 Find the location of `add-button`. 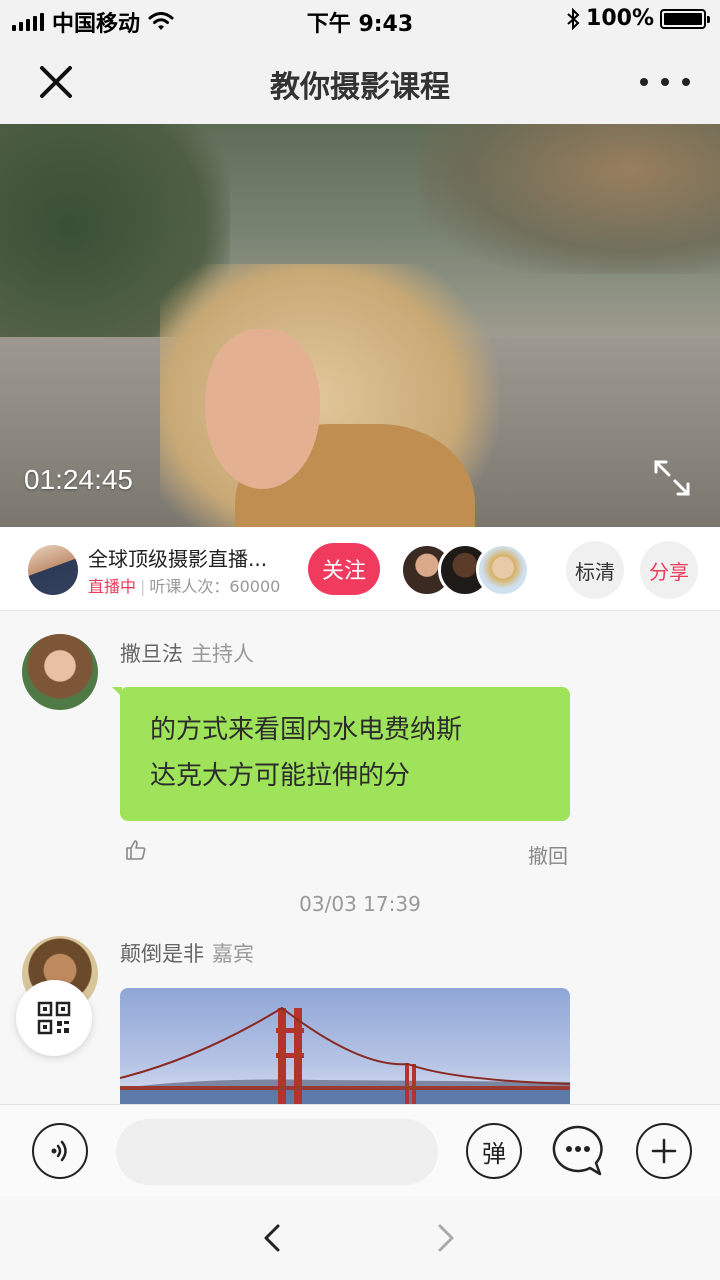

add-button is located at coordinates (664, 1151).